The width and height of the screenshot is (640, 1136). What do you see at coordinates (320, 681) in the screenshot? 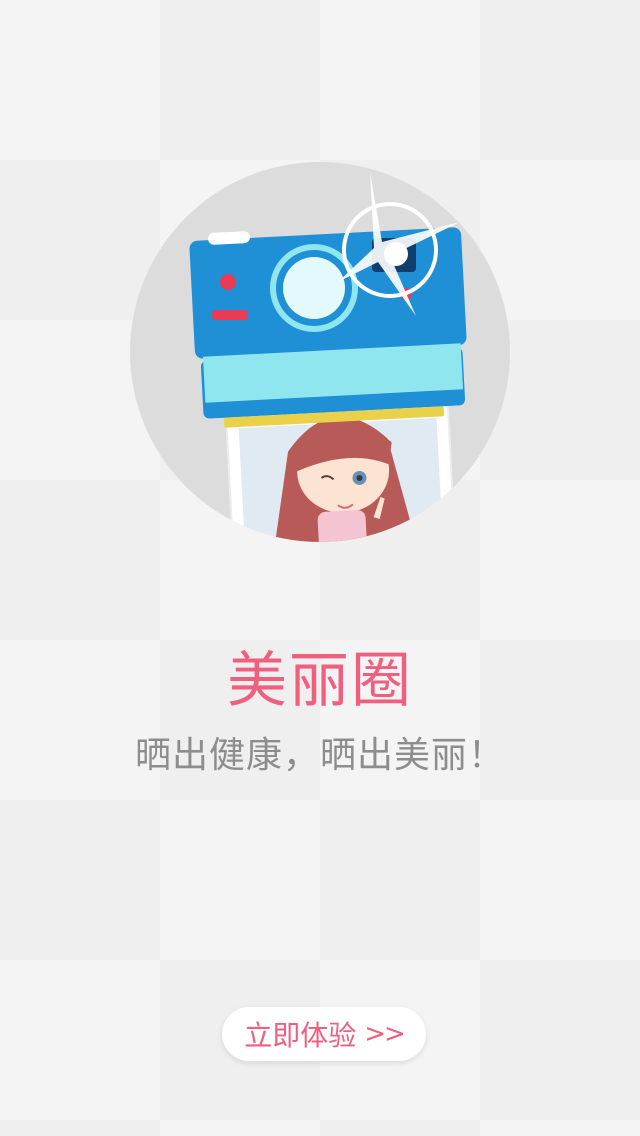
I see `page-title: 美丽圈` at bounding box center [320, 681].